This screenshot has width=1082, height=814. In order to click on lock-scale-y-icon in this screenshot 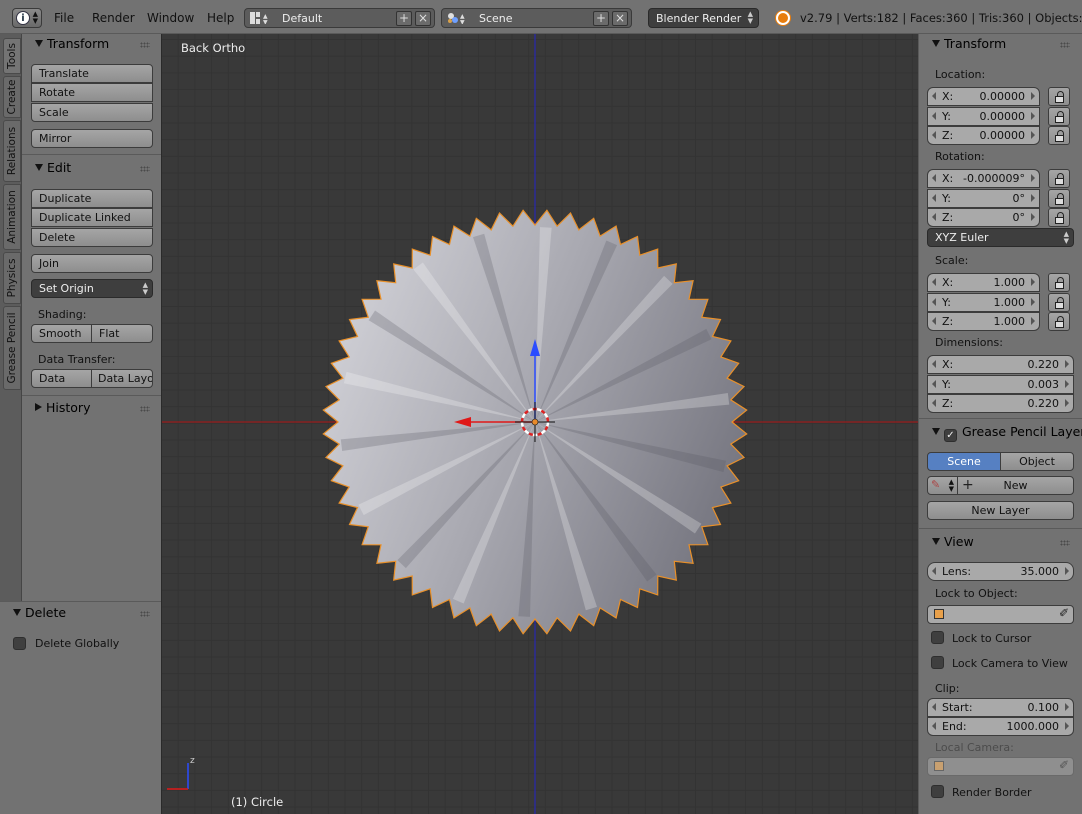, I will do `click(1059, 302)`.